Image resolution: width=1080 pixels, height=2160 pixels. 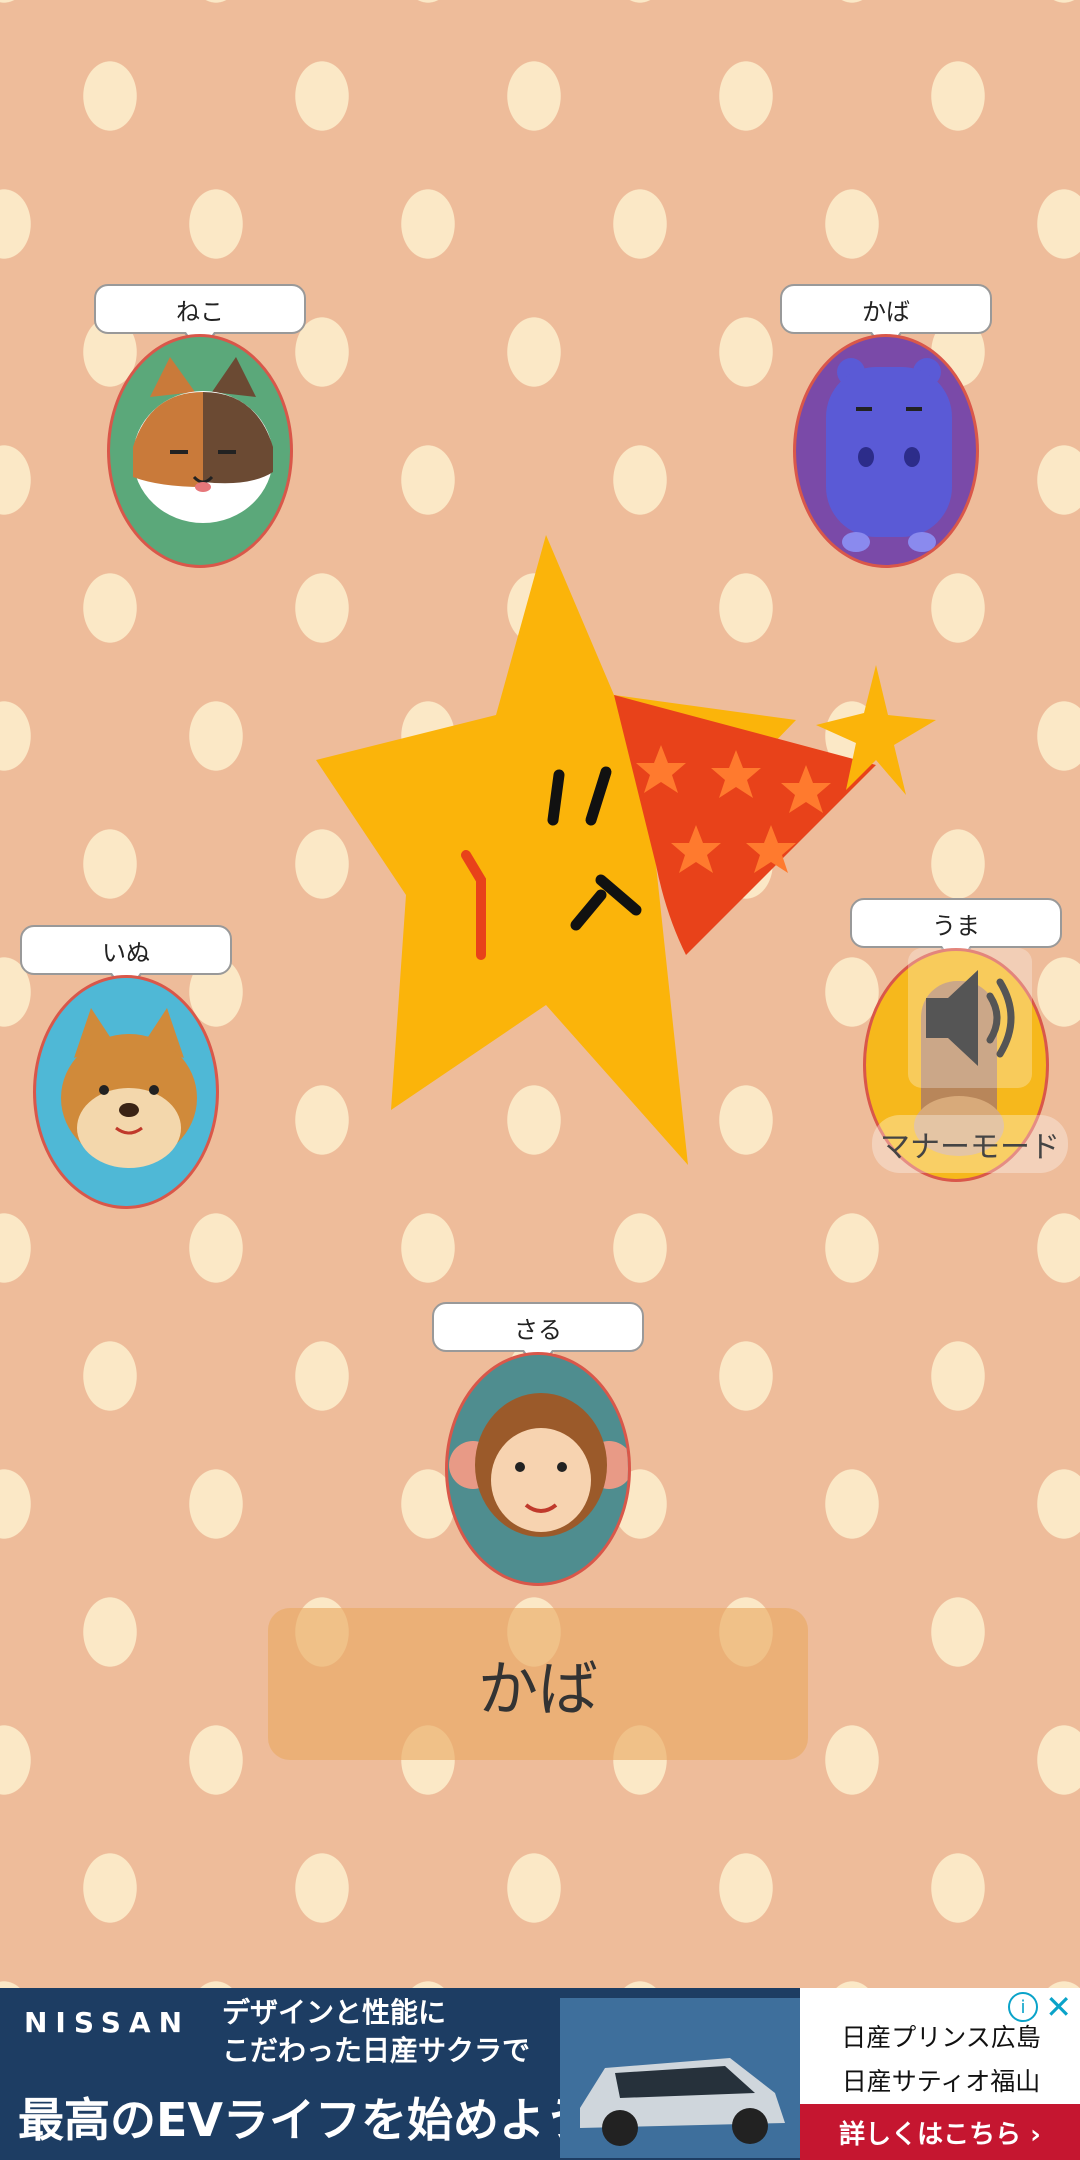 What do you see at coordinates (941, 2060) in the screenshot?
I see `ad-dealer-names: 日産プリンス広島 日産サティオ福山` at bounding box center [941, 2060].